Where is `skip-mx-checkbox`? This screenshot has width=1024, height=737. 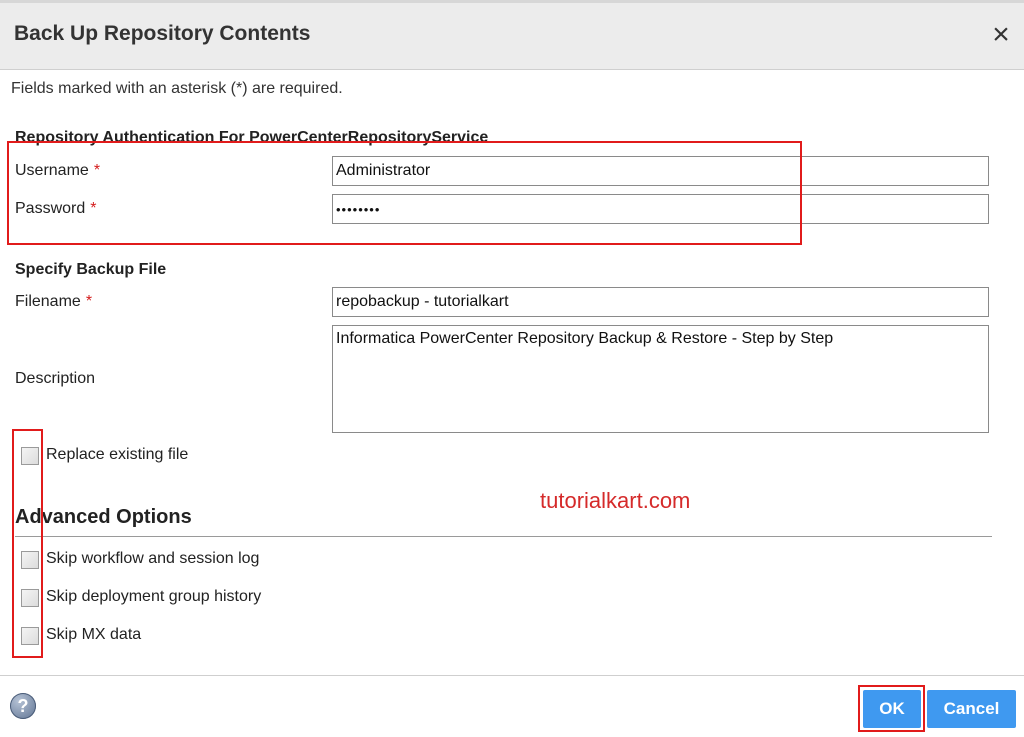 skip-mx-checkbox is located at coordinates (30, 636).